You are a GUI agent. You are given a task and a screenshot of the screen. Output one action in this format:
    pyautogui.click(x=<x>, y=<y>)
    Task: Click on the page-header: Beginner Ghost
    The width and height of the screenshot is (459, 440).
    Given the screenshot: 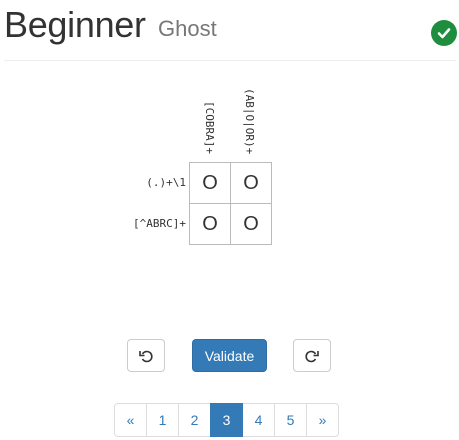 What is the action you would take?
    pyautogui.click(x=230, y=31)
    